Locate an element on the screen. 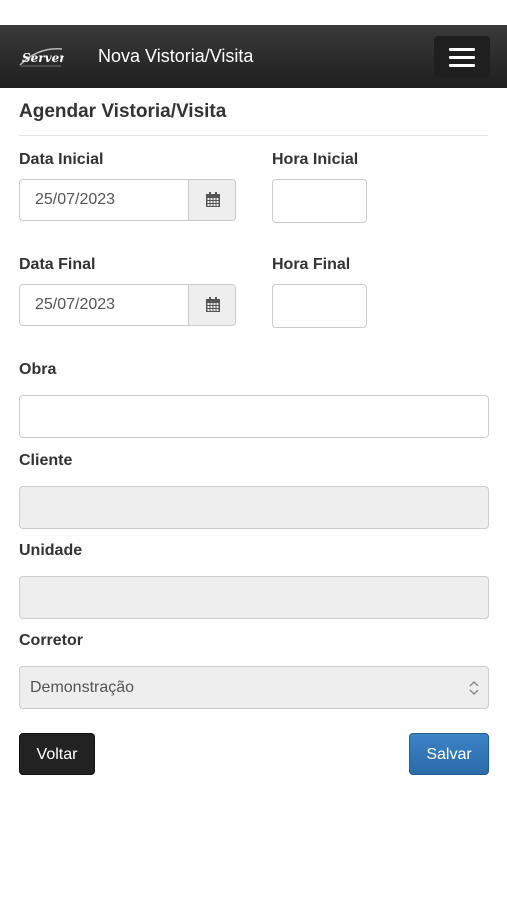 The width and height of the screenshot is (507, 900). hamburger-menu-icon is located at coordinates (462, 49).